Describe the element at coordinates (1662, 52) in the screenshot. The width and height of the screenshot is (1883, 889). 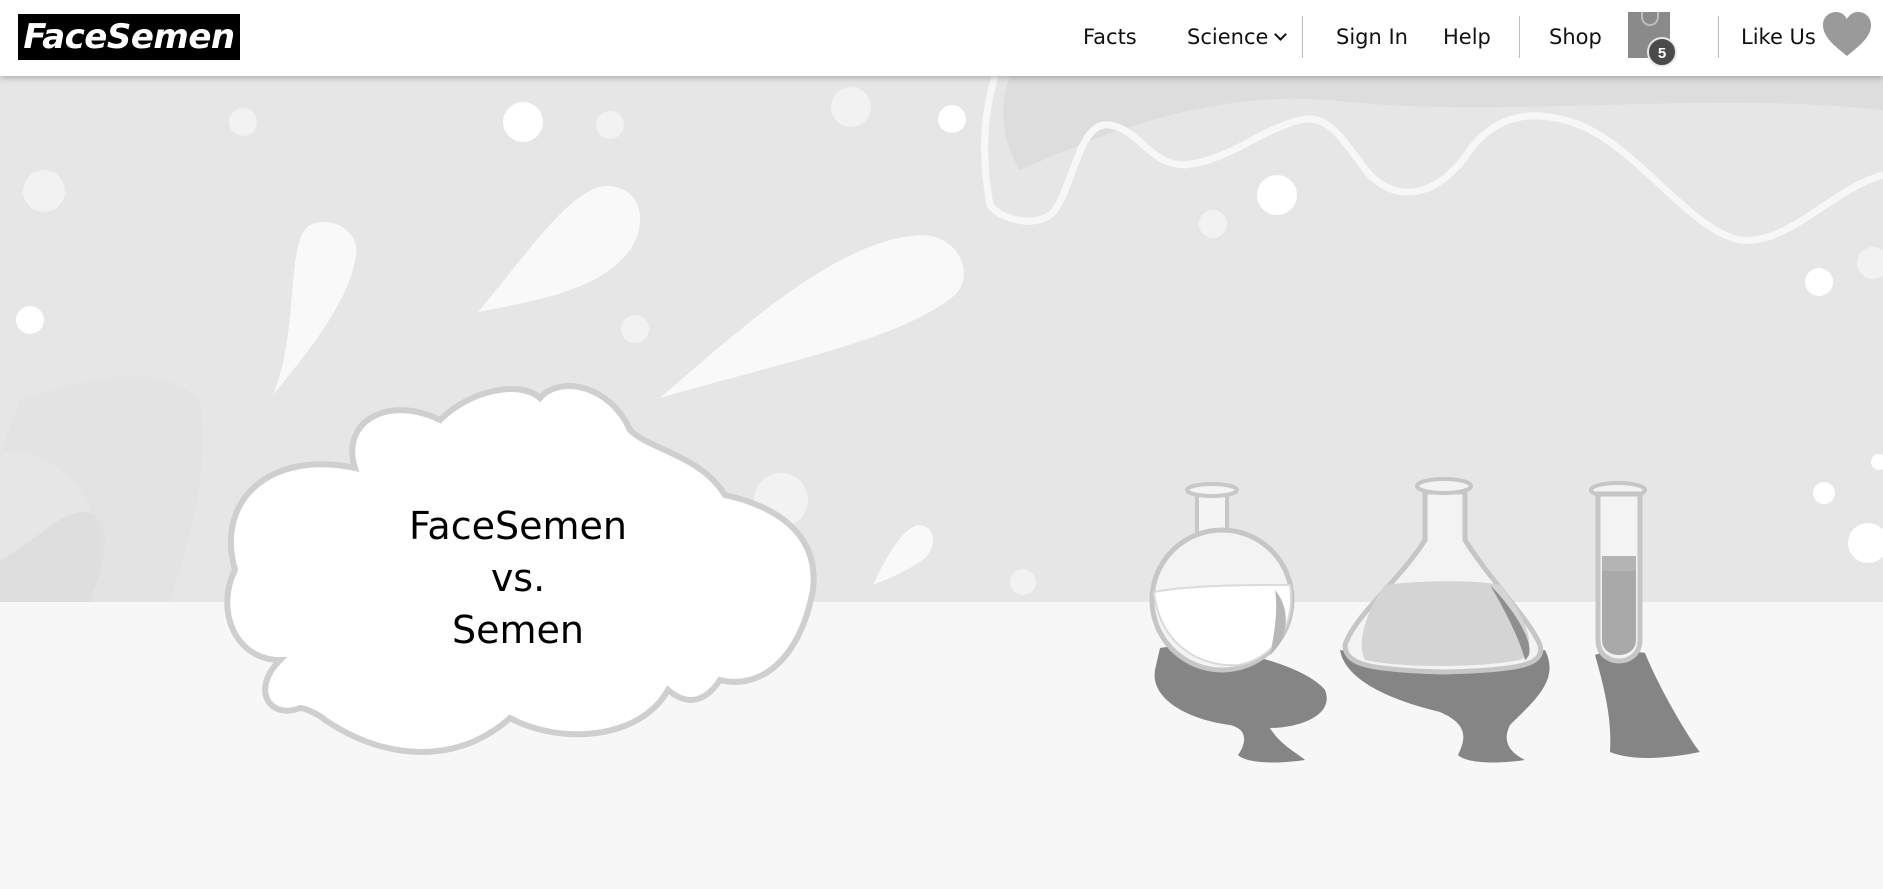
I see `cart-count-badge: 5` at that location.